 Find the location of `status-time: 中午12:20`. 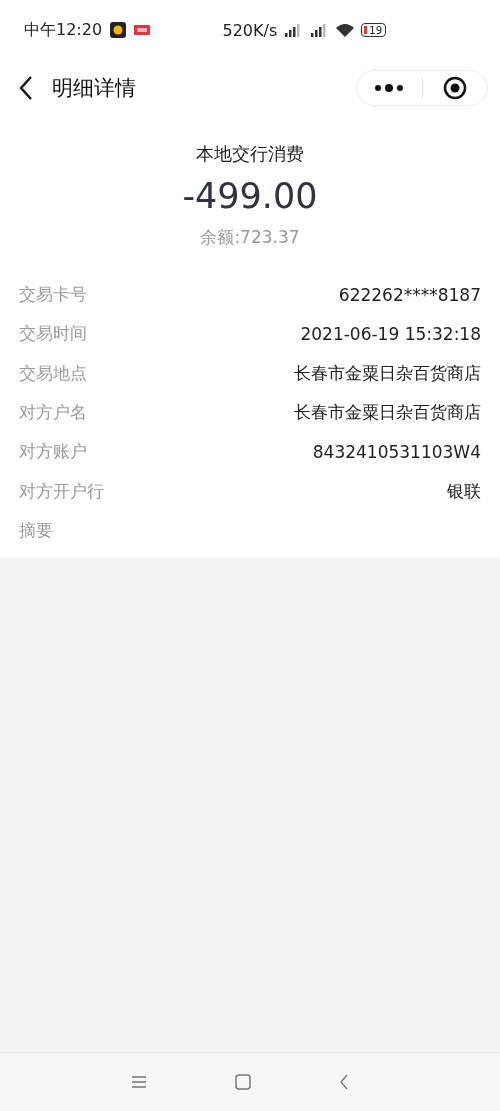

status-time: 中午12:20 is located at coordinates (63, 30).